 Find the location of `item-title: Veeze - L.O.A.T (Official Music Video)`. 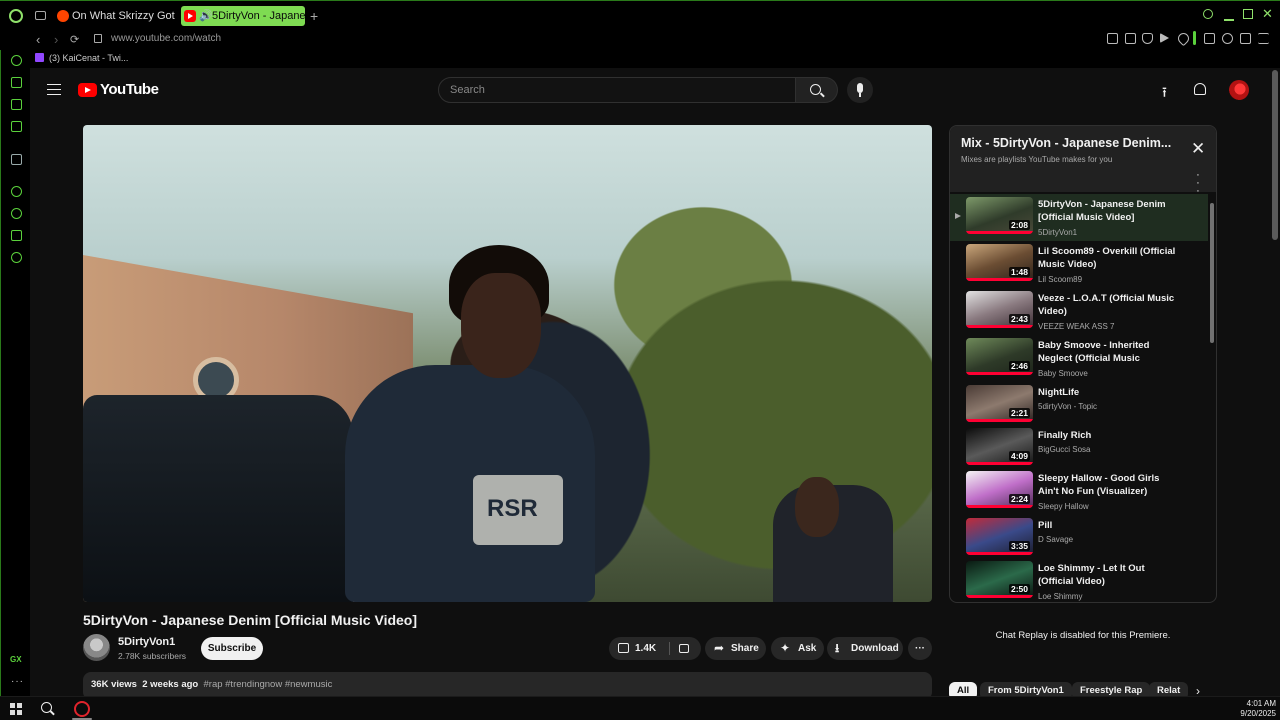

item-title: Veeze - L.O.A.T (Official Music Video) is located at coordinates (1106, 305).